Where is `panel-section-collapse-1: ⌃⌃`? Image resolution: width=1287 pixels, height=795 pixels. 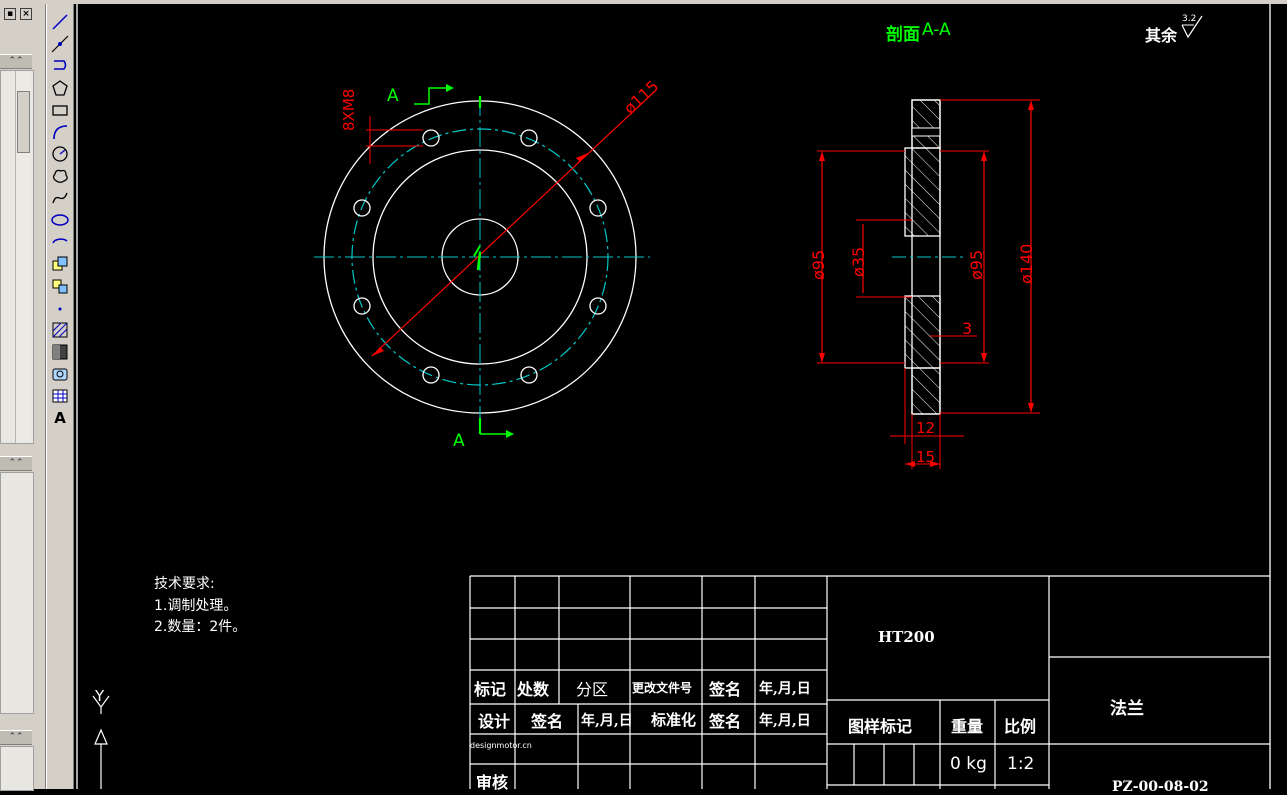 panel-section-collapse-1: ⌃⌃ is located at coordinates (16, 61).